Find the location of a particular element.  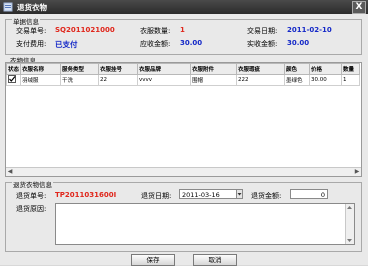

return-no-value: TP2011031600I is located at coordinates (86, 195).